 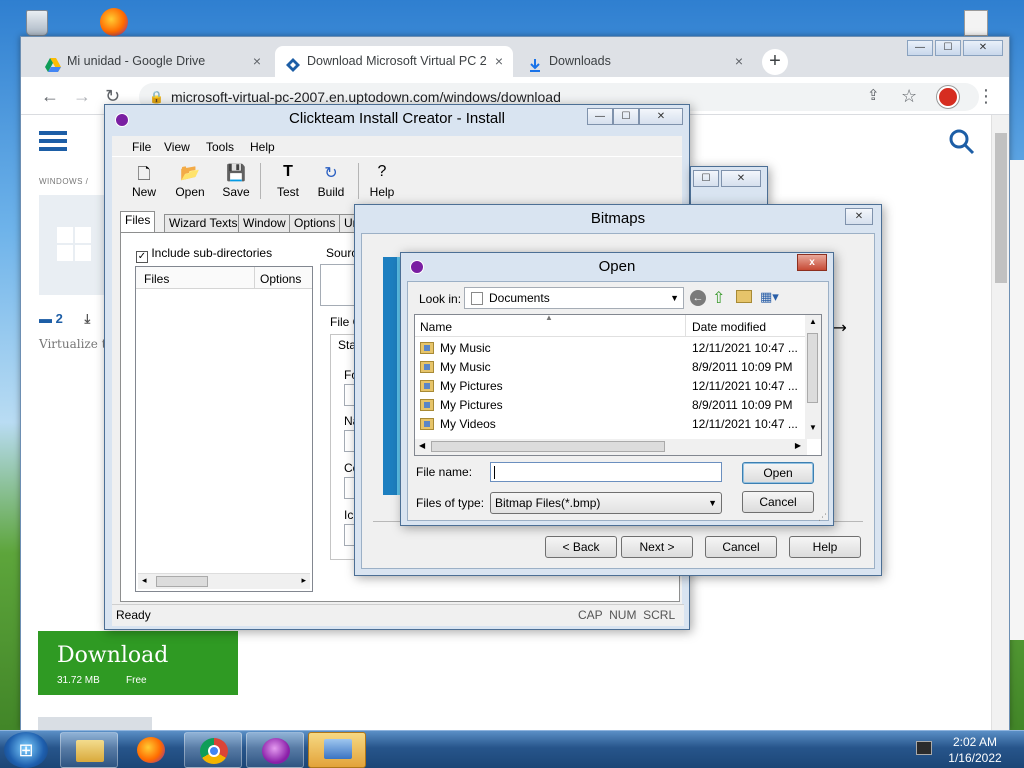 I want to click on column-name: Name, so click(x=436, y=327).